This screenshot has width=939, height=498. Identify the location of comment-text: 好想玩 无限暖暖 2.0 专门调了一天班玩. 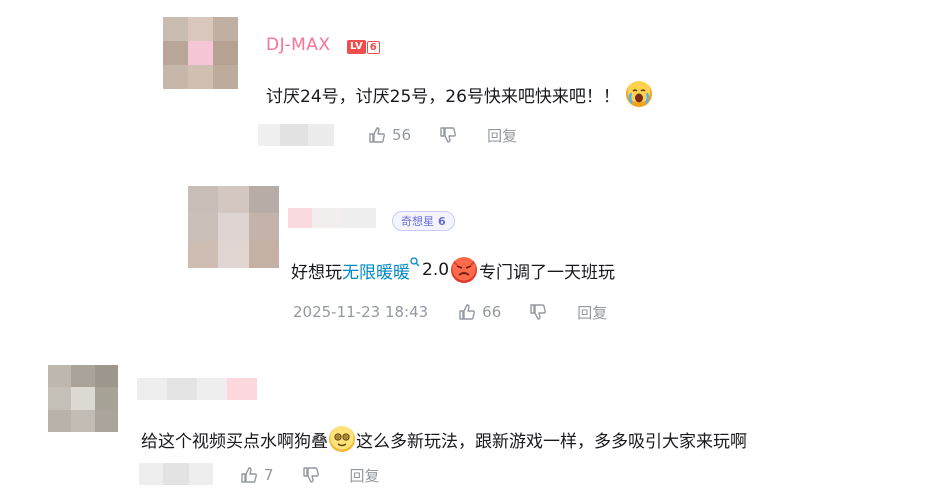
(453, 270).